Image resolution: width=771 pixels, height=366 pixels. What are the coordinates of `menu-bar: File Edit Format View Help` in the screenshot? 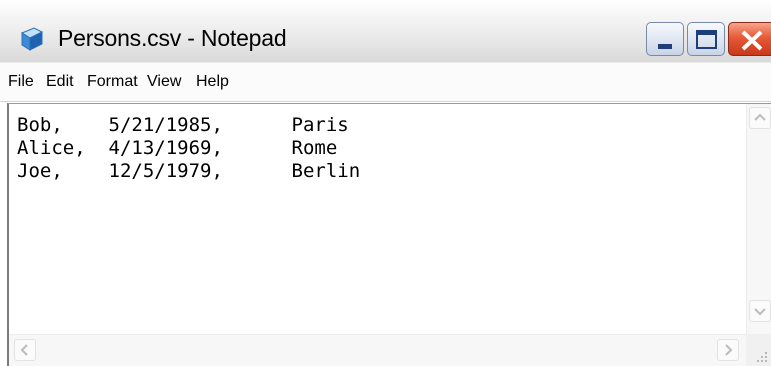 It's located at (385, 82).